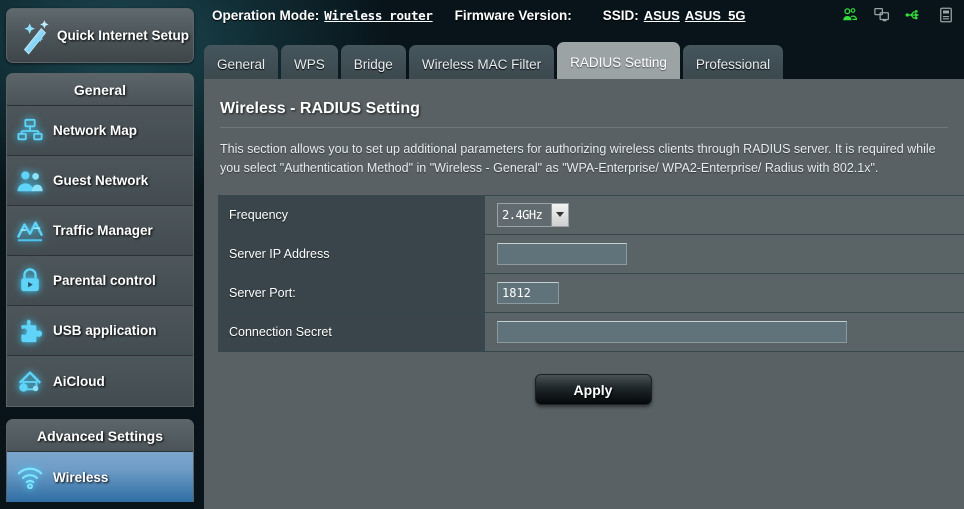  I want to click on quick-internet-setup-button: Quick Internet Setup, so click(100, 35).